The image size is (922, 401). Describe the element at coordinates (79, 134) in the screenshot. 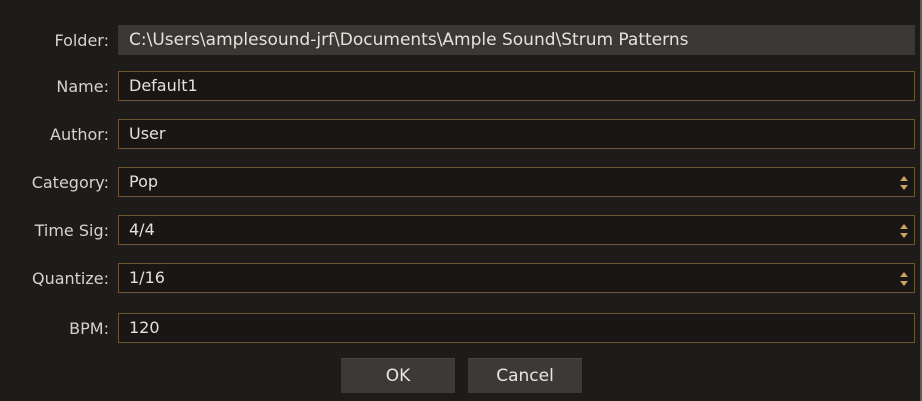

I see `author-label: Author:` at that location.